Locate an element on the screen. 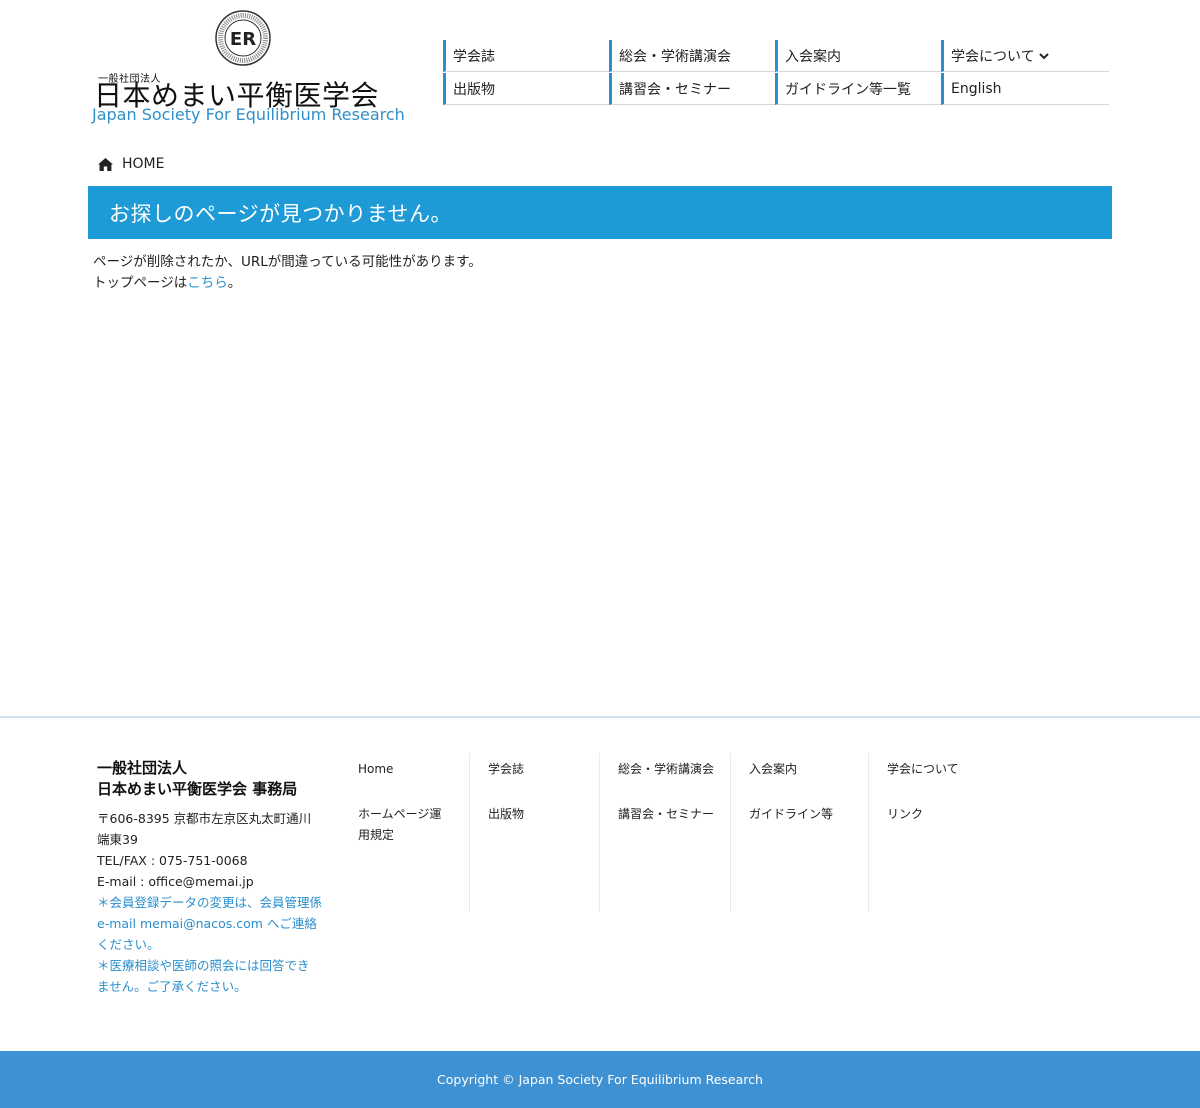 The height and width of the screenshot is (1108, 1200). error-line-2-suffix: 。 is located at coordinates (234, 283).